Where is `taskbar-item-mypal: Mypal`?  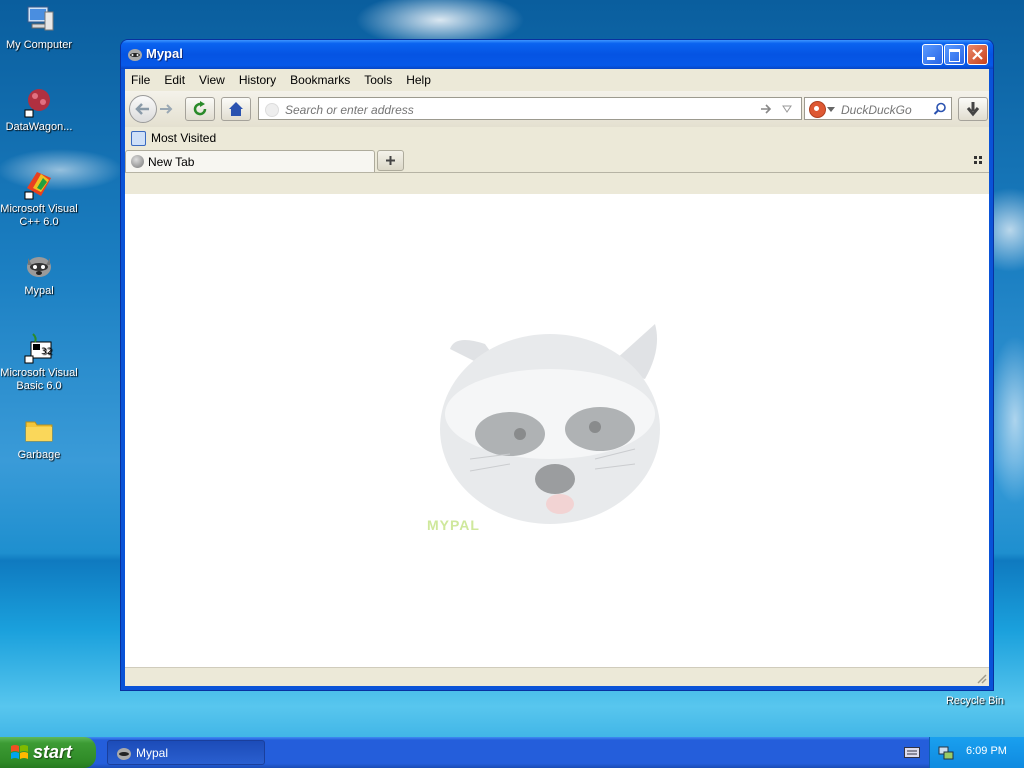
taskbar-item-mypal: Mypal is located at coordinates (186, 752).